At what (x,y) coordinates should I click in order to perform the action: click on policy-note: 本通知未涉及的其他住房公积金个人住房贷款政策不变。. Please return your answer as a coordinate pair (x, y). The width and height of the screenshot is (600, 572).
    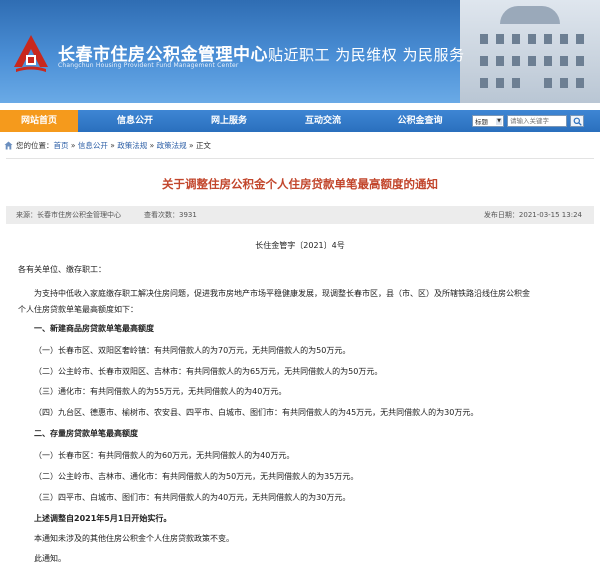
    Looking at the image, I should click on (134, 538).